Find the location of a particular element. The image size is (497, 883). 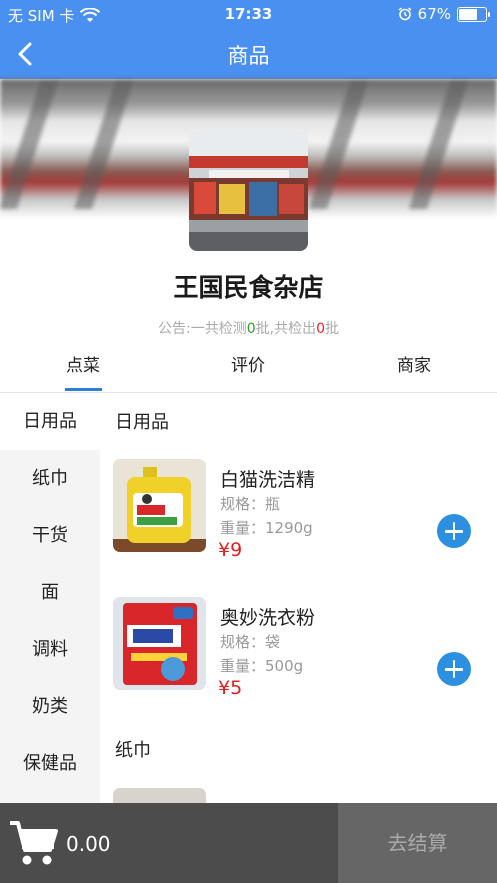

cart-bar: 0.00 去结算 is located at coordinates (248, 843).